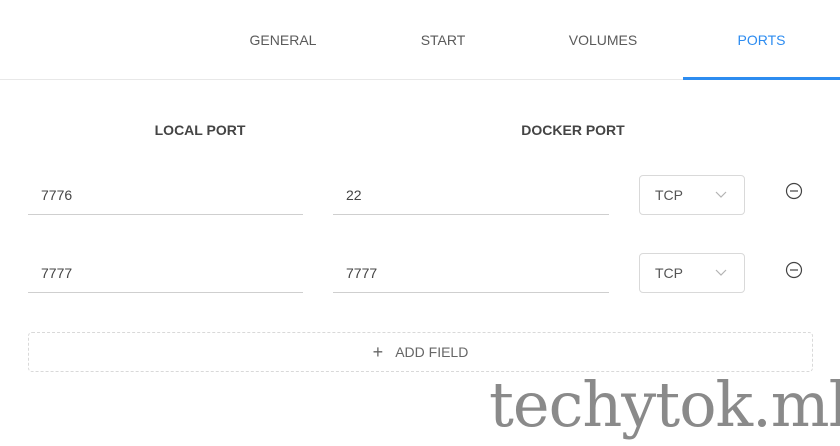  What do you see at coordinates (471, 273) in the screenshot?
I see `docker-port-input: 7777` at bounding box center [471, 273].